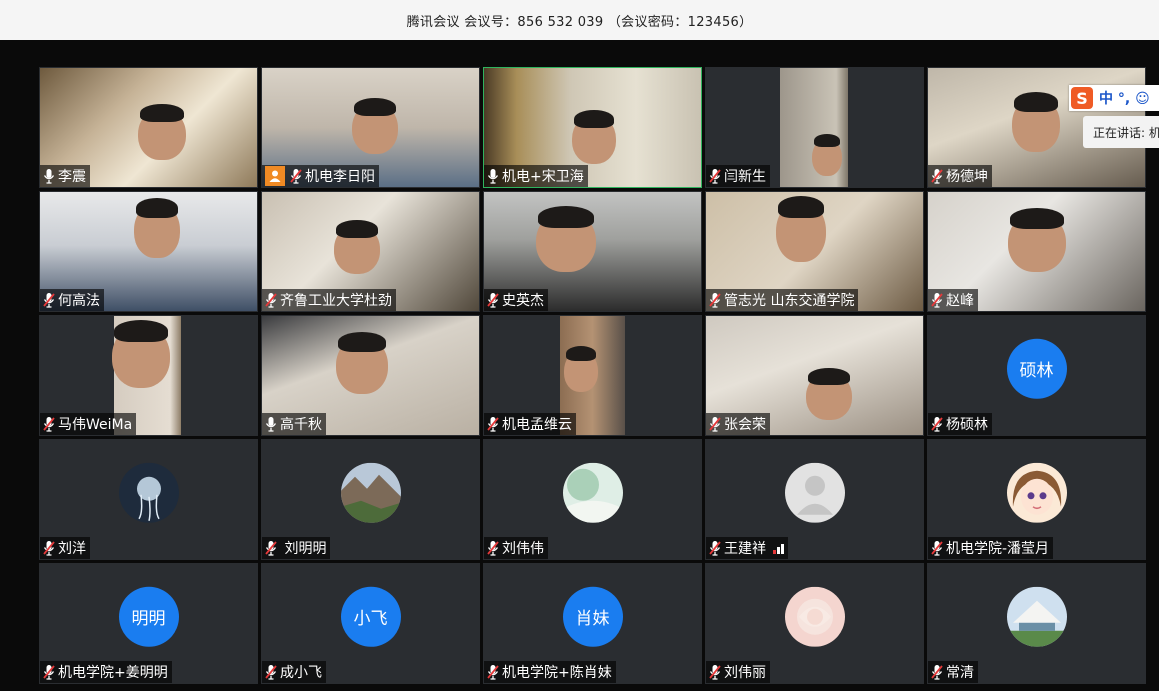  Describe the element at coordinates (95, 425) in the screenshot. I see `participant-name: 马伟WeiMa` at that location.